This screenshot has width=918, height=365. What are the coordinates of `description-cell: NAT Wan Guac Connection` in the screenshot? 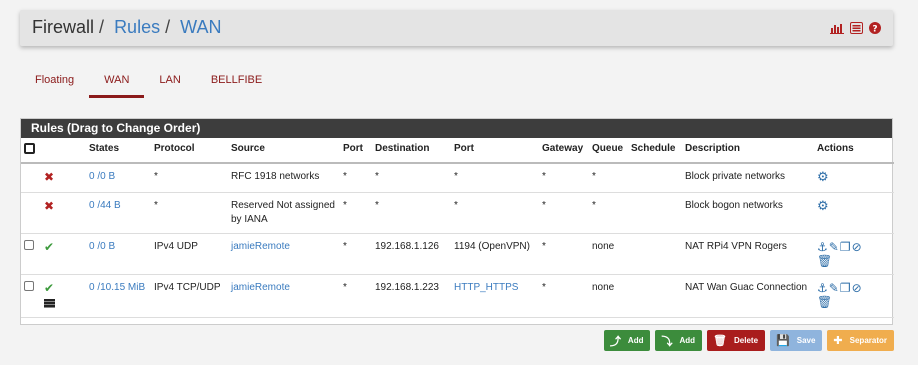 It's located at (748, 296).